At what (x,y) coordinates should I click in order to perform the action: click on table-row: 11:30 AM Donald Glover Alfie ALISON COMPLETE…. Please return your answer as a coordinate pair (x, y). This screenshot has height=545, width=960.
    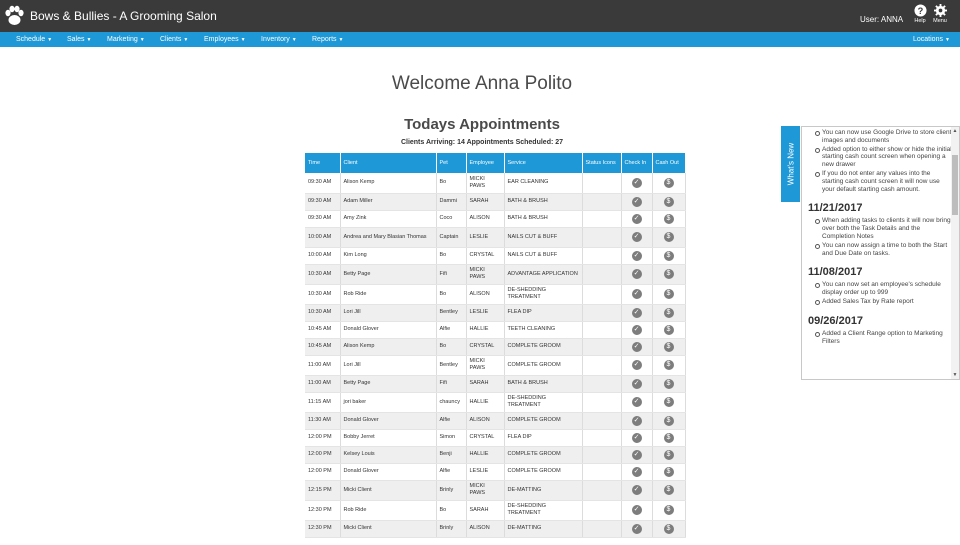
    Looking at the image, I should click on (495, 421).